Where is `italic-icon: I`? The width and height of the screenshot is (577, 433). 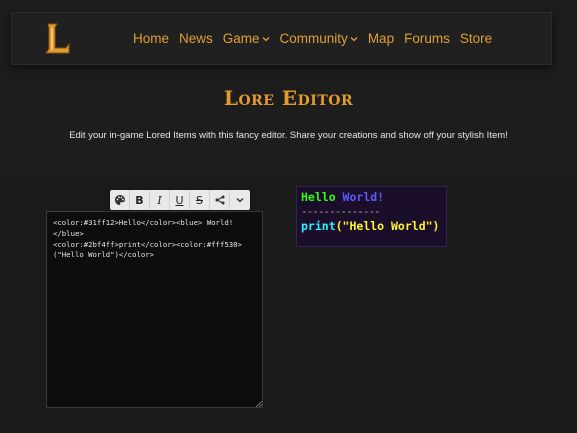
italic-icon: I is located at coordinates (159, 200).